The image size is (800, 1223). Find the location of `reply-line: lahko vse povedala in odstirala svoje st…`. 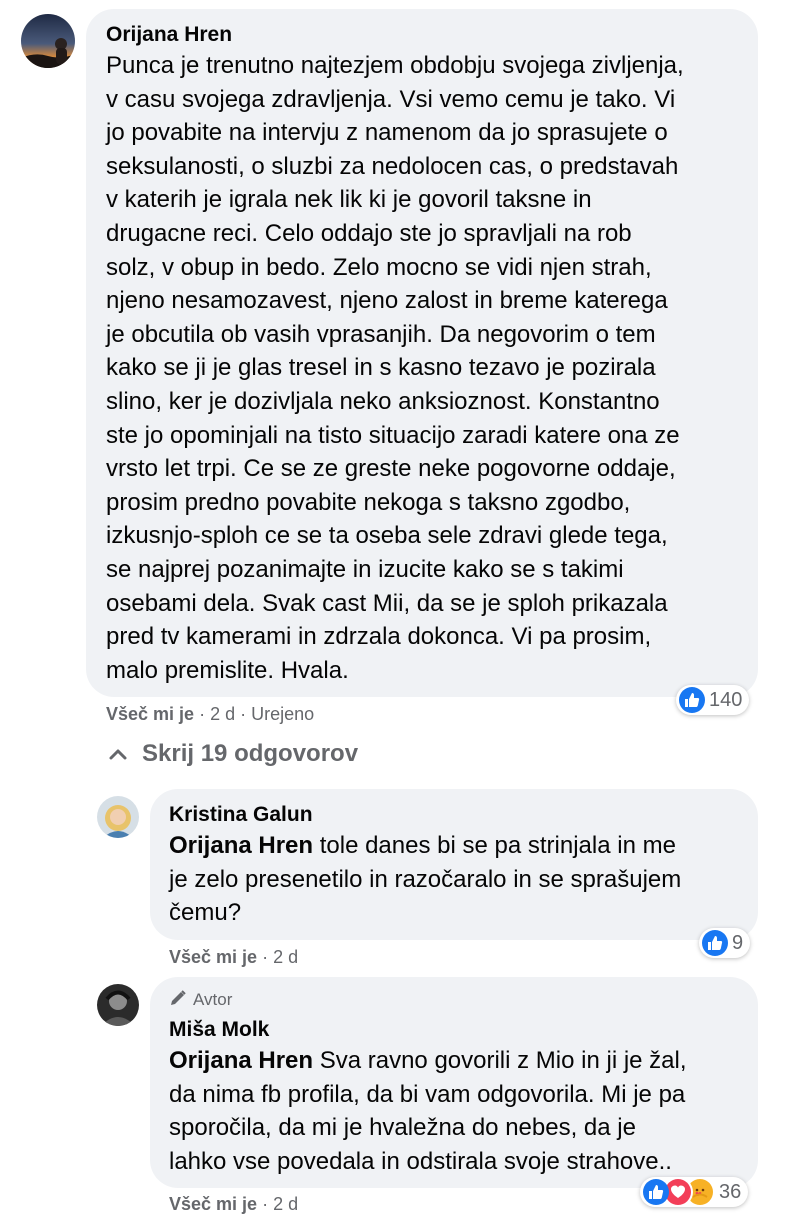

reply-line: lahko vse povedala in odstirala svoje st… is located at coordinates (420, 1161).